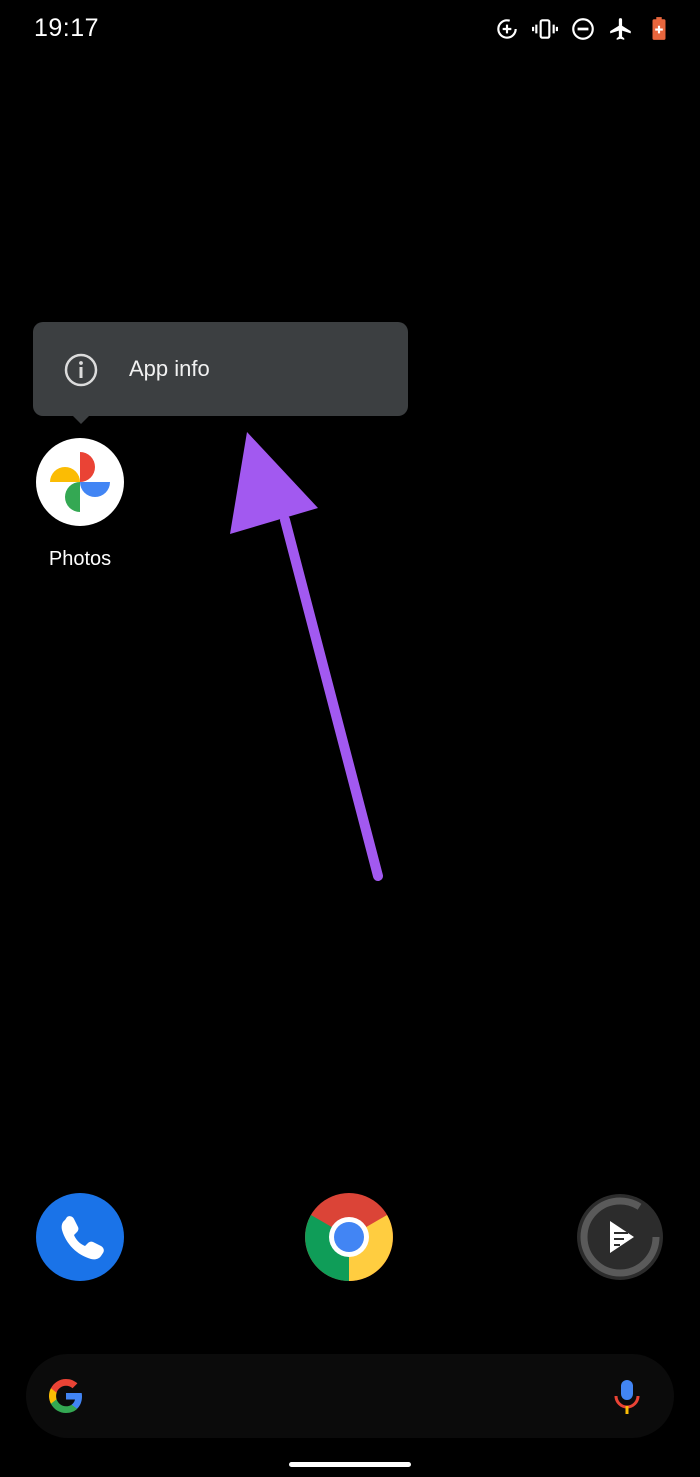 Image resolution: width=700 pixels, height=1477 pixels. I want to click on battery-saver-icon, so click(659, 28).